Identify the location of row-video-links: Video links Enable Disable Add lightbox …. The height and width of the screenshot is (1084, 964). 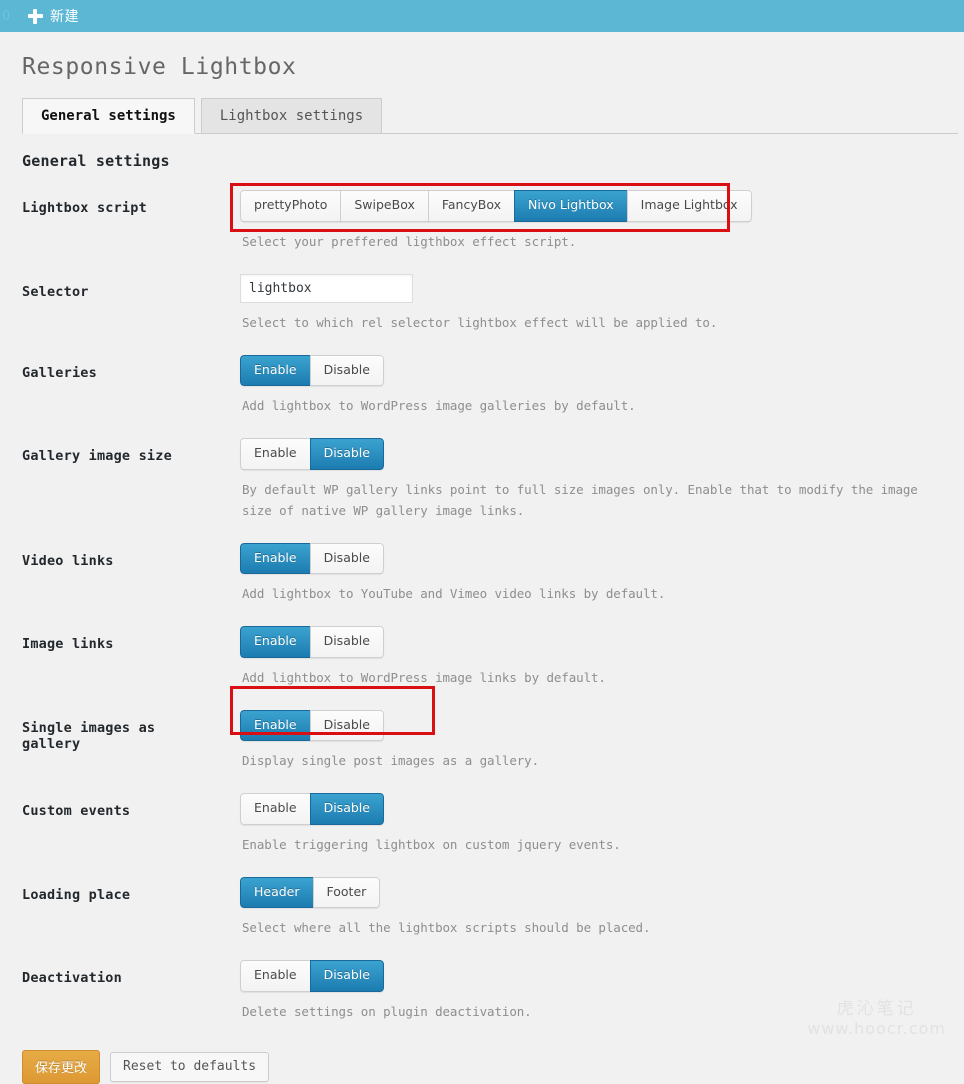
(482, 573).